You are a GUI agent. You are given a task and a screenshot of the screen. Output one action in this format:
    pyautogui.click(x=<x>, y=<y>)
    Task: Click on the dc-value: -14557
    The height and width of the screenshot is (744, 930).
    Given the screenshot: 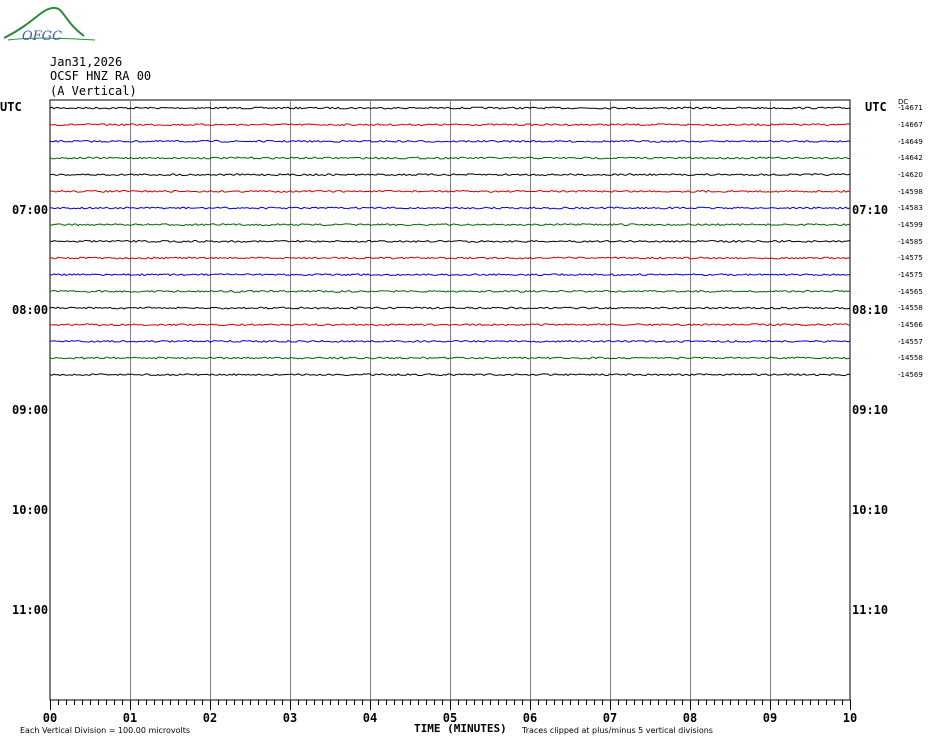 What is the action you would take?
    pyautogui.click(x=910, y=342)
    